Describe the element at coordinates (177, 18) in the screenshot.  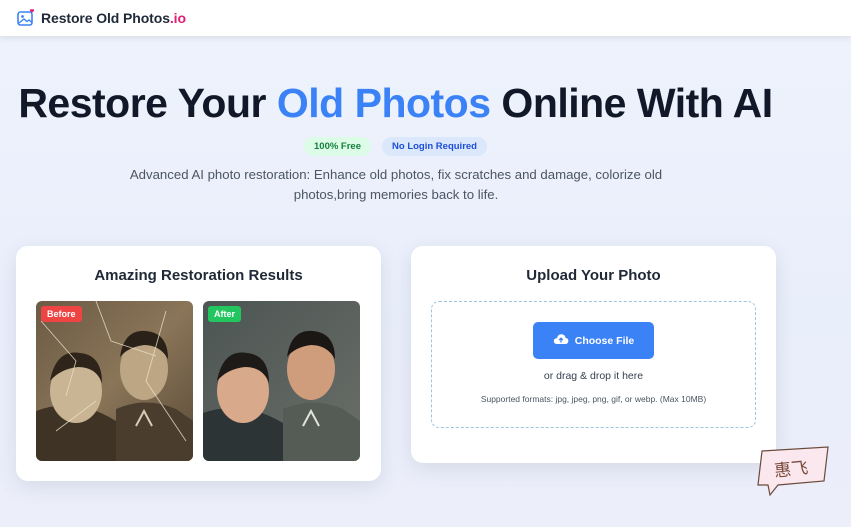
I see `brand-suffix: .io` at that location.